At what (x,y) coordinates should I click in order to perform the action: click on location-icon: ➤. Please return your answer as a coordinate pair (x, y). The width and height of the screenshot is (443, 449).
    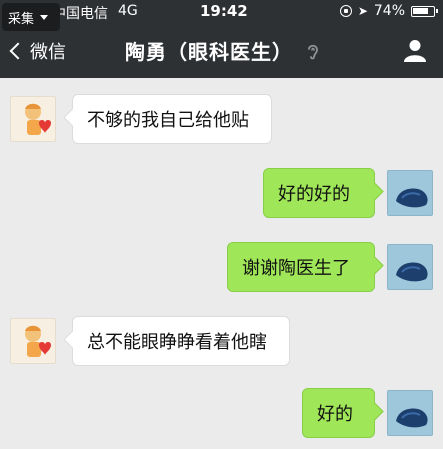
    Looking at the image, I should click on (362, 11).